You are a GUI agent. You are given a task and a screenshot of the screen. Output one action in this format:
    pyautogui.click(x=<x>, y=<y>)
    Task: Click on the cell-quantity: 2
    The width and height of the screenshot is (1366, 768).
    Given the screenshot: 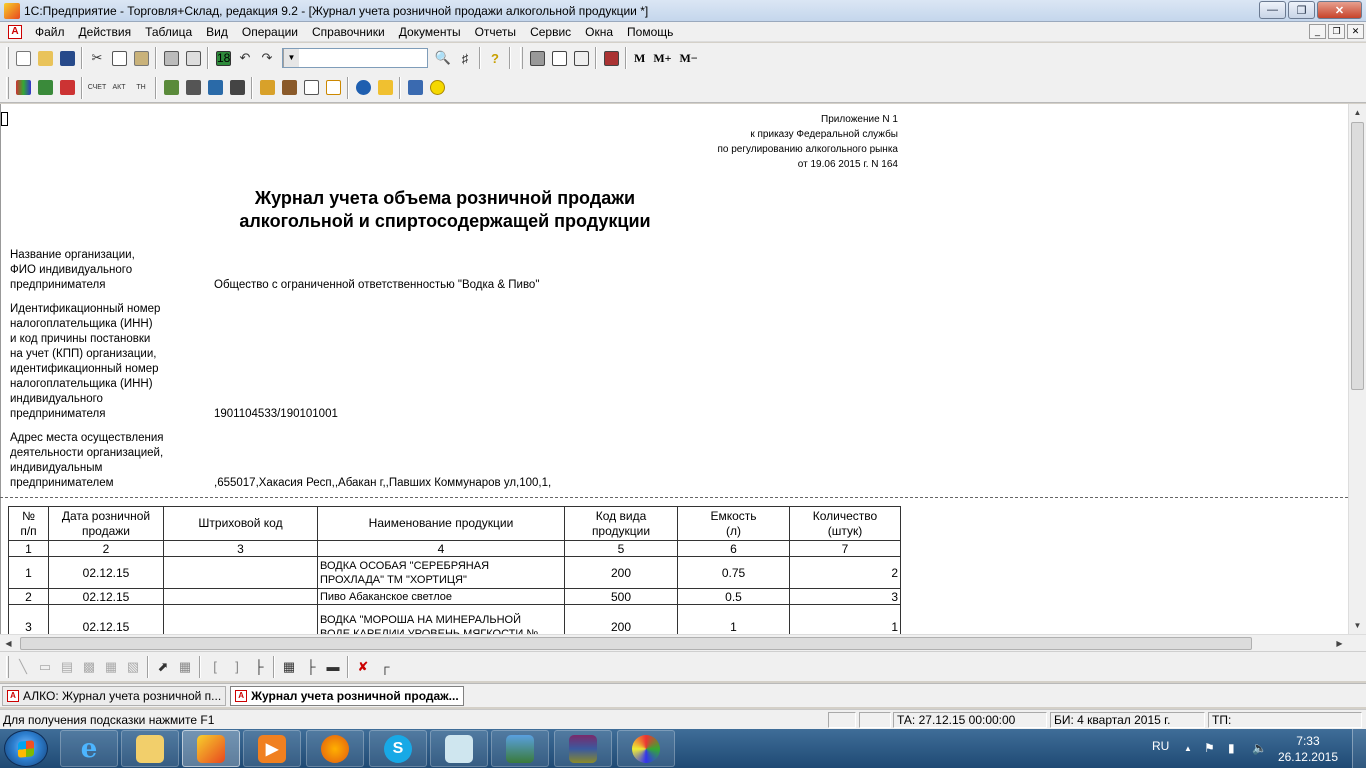 What is the action you would take?
    pyautogui.click(x=845, y=572)
    